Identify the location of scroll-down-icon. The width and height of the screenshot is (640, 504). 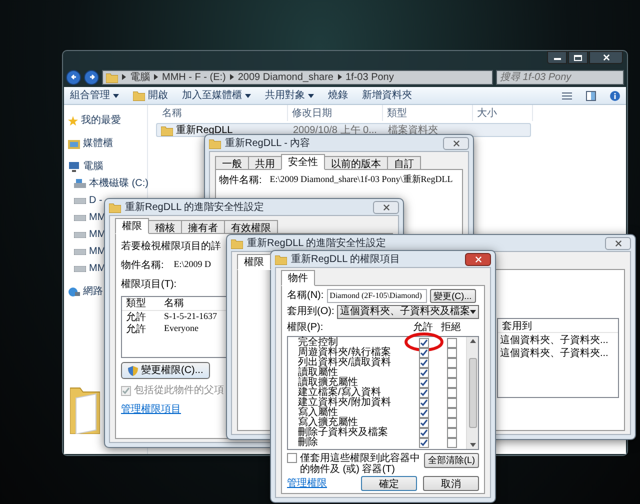
(473, 445).